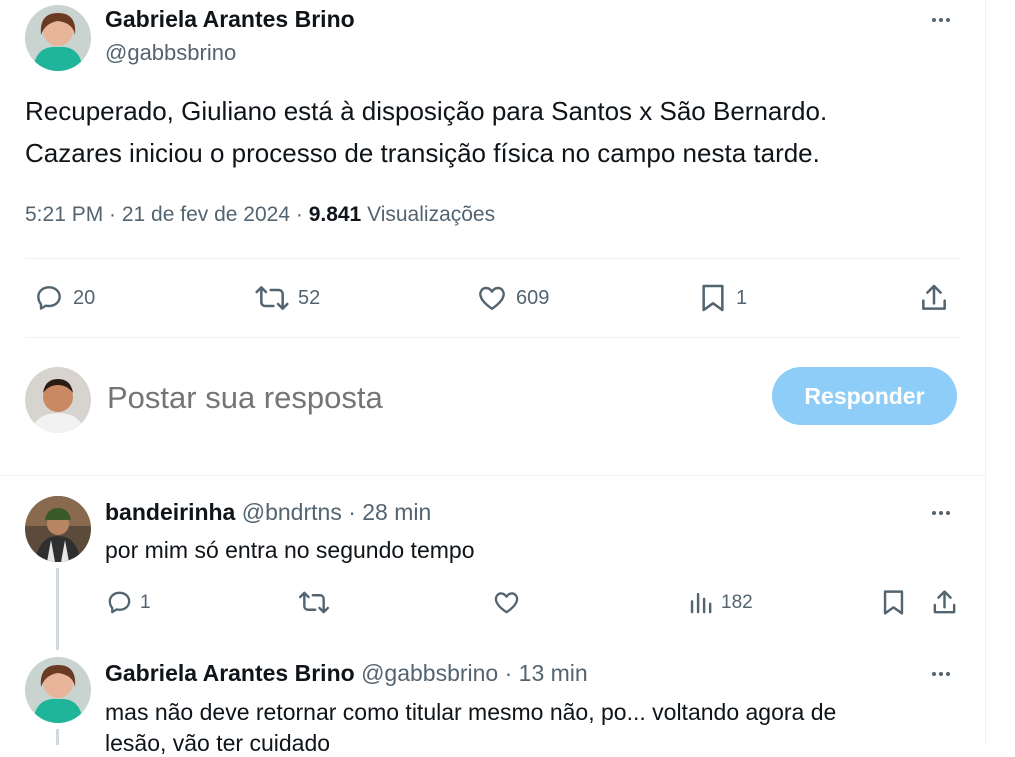 The image size is (1015, 757). Describe the element at coordinates (64, 298) in the screenshot. I see `reply-action: 20` at that location.